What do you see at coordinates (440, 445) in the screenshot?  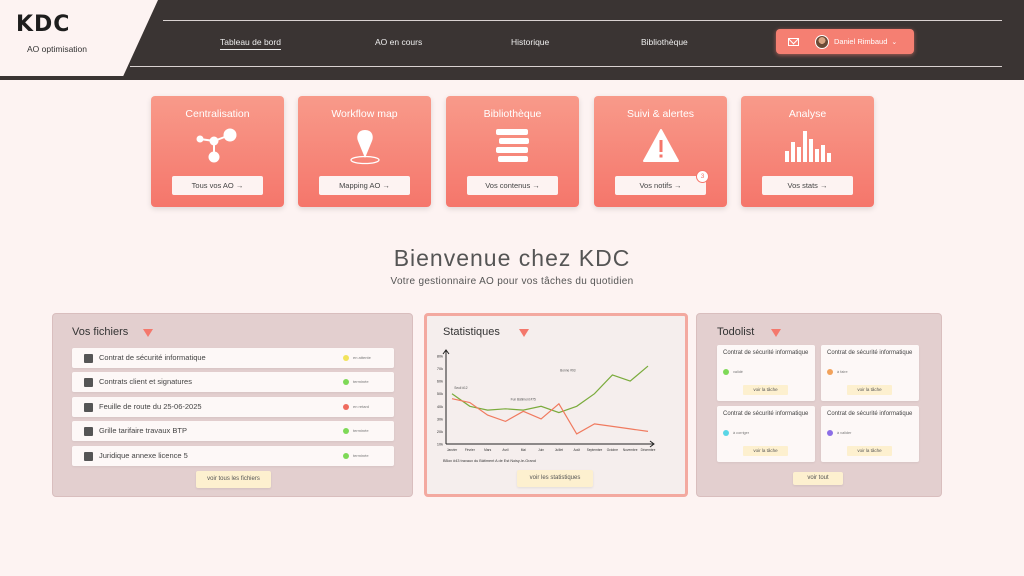 I see `y-tick-label: 10k` at bounding box center [440, 445].